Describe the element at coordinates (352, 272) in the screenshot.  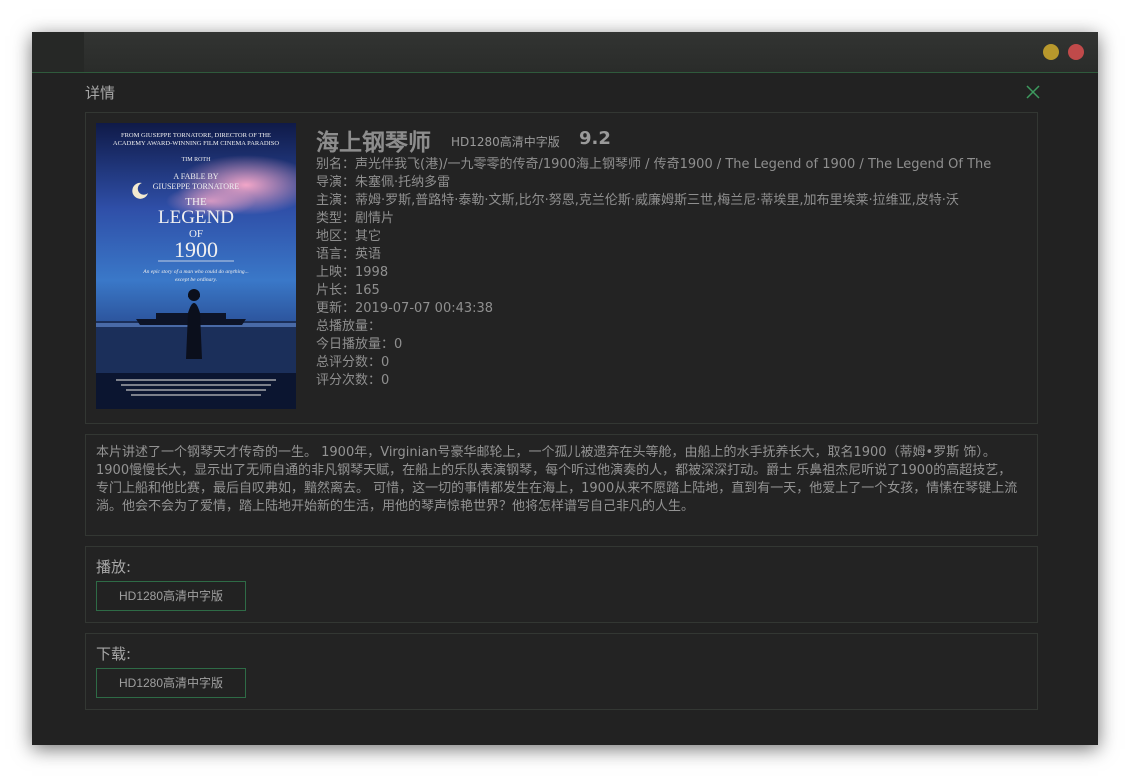
I see `detail-release: 上映：1998` at that location.